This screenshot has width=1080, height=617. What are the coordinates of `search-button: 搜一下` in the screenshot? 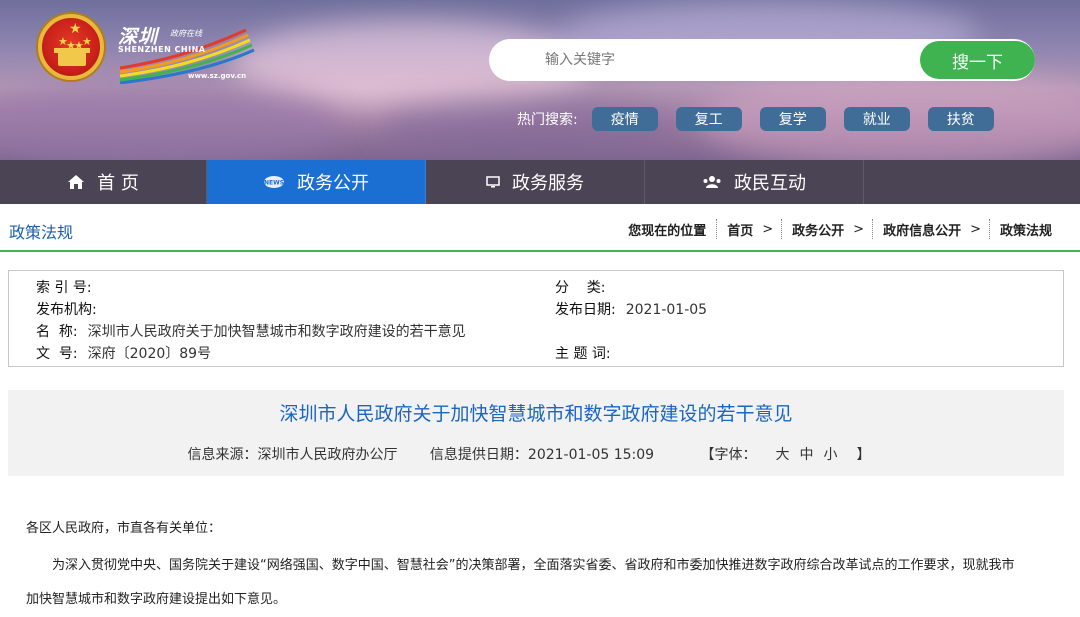 It's located at (977, 60).